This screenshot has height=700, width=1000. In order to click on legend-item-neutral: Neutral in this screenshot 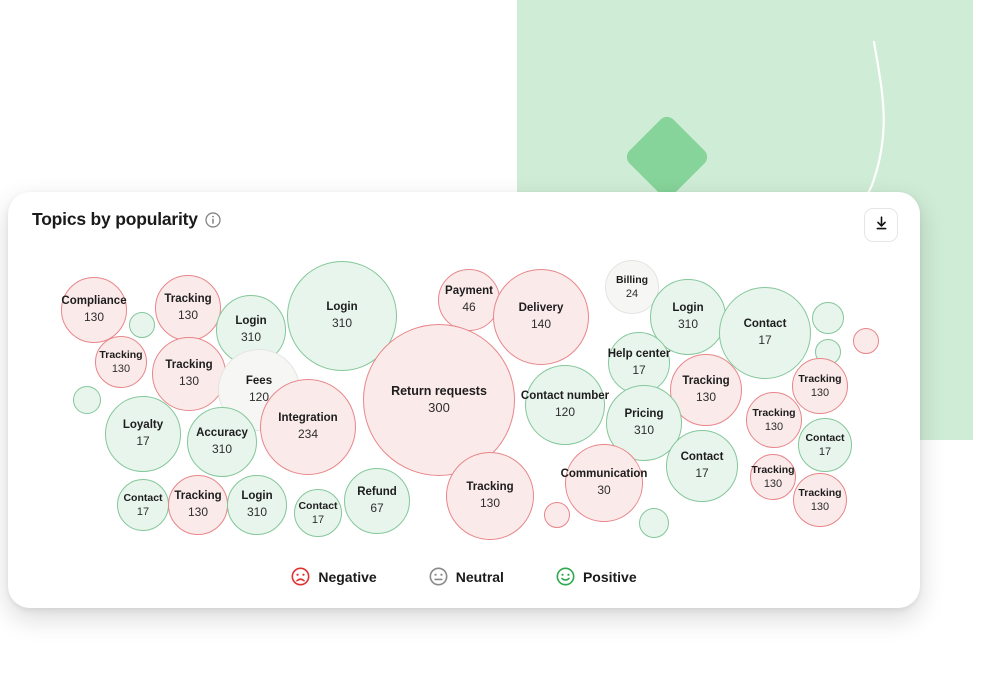, I will do `click(466, 576)`.